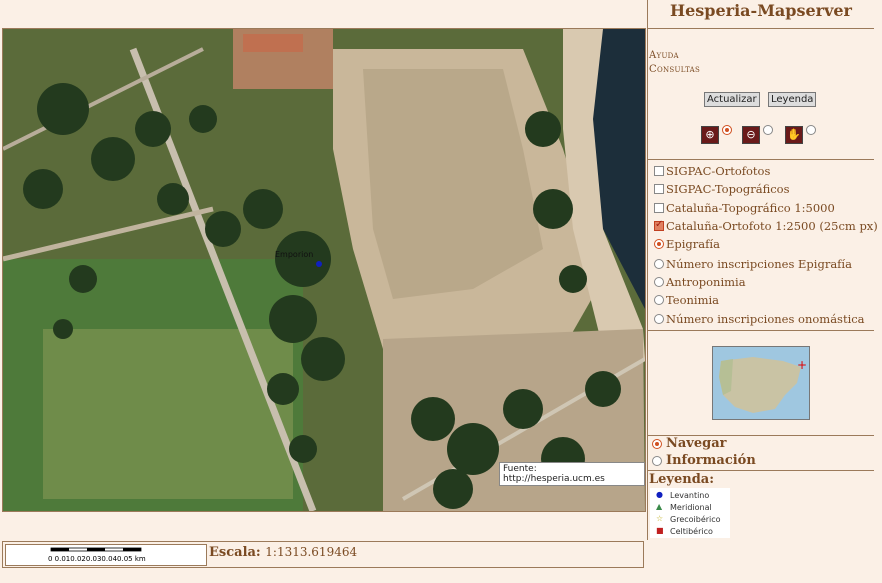  Describe the element at coordinates (660, 530) in the screenshot. I see `square-icon: ■` at that location.